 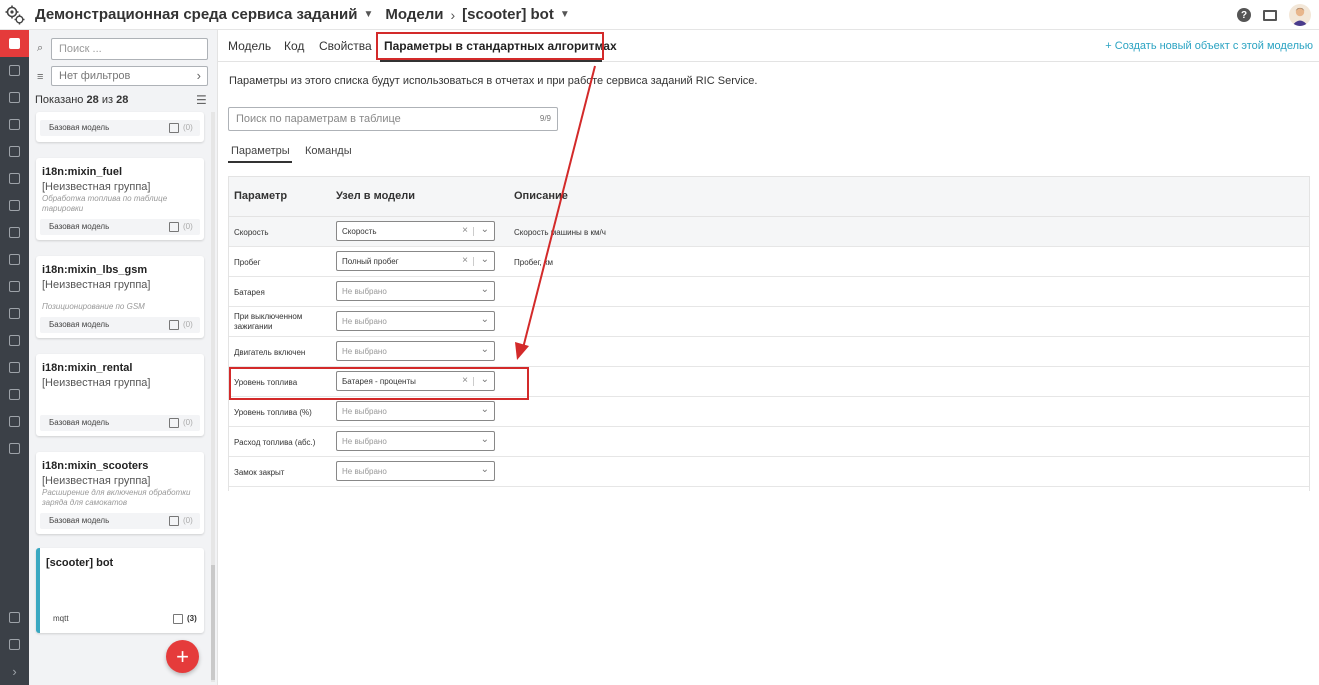 I want to click on breadcrumb-workspace: Демонстрационная среда сервиса заданий ▼, so click(x=204, y=14).